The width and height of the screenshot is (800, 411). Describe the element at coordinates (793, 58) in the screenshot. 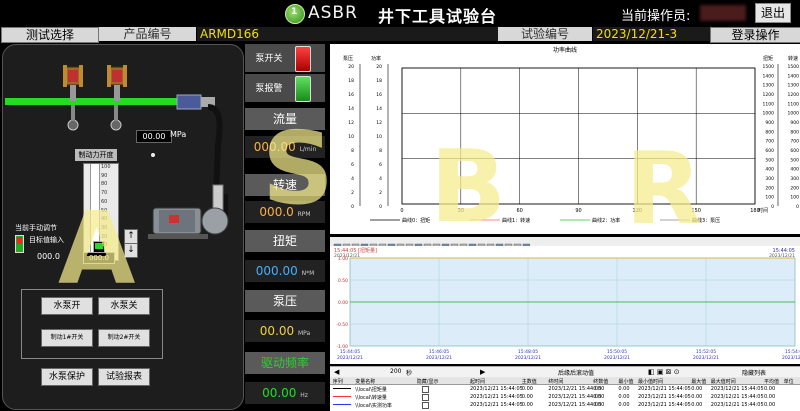

I see `axis-title: 转速` at that location.